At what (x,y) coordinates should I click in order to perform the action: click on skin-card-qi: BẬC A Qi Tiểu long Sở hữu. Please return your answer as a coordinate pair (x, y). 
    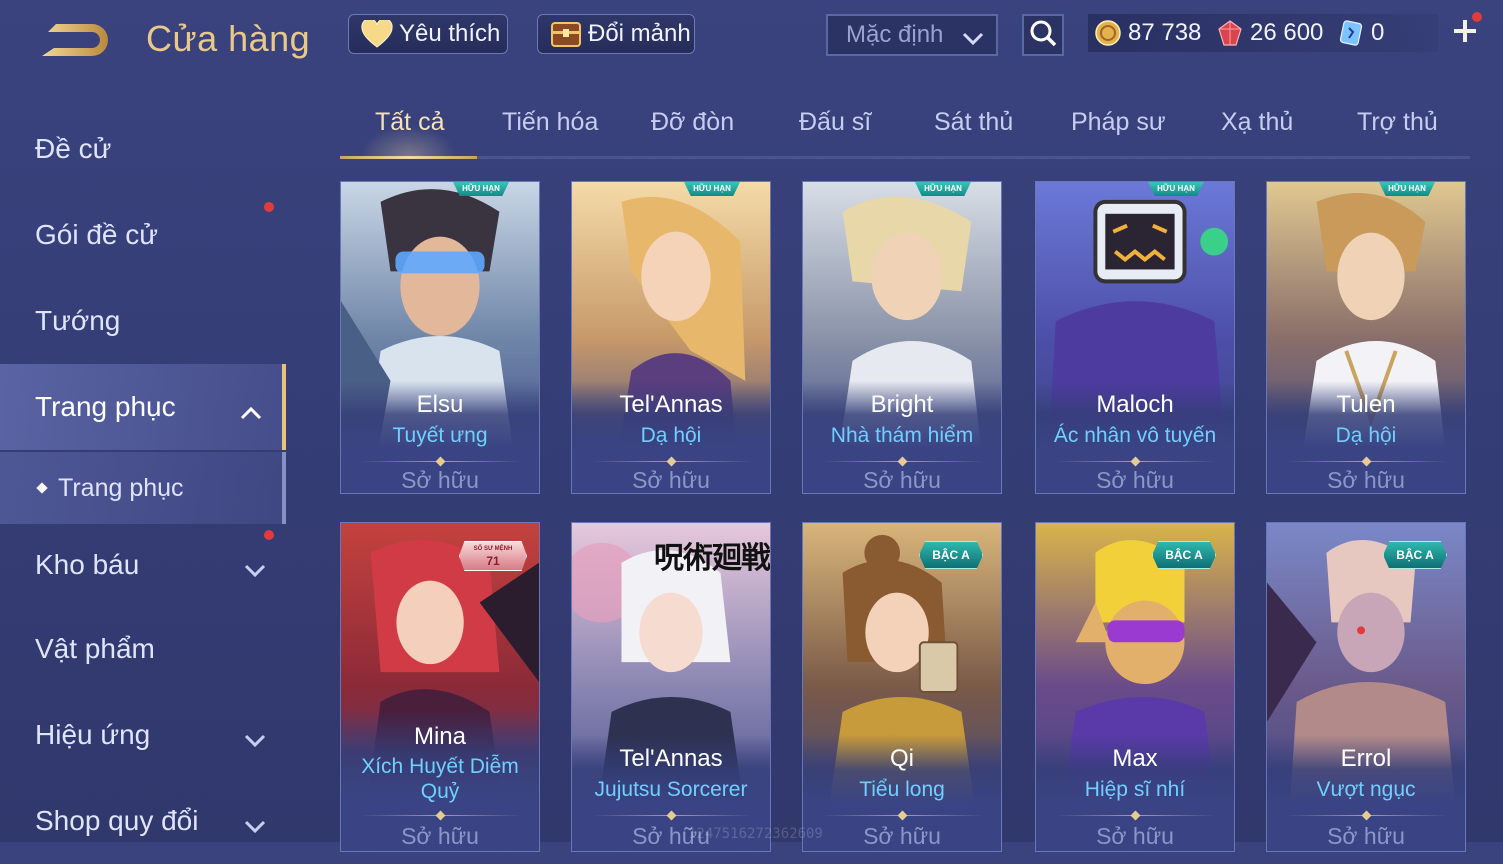
    Looking at the image, I should click on (902, 687).